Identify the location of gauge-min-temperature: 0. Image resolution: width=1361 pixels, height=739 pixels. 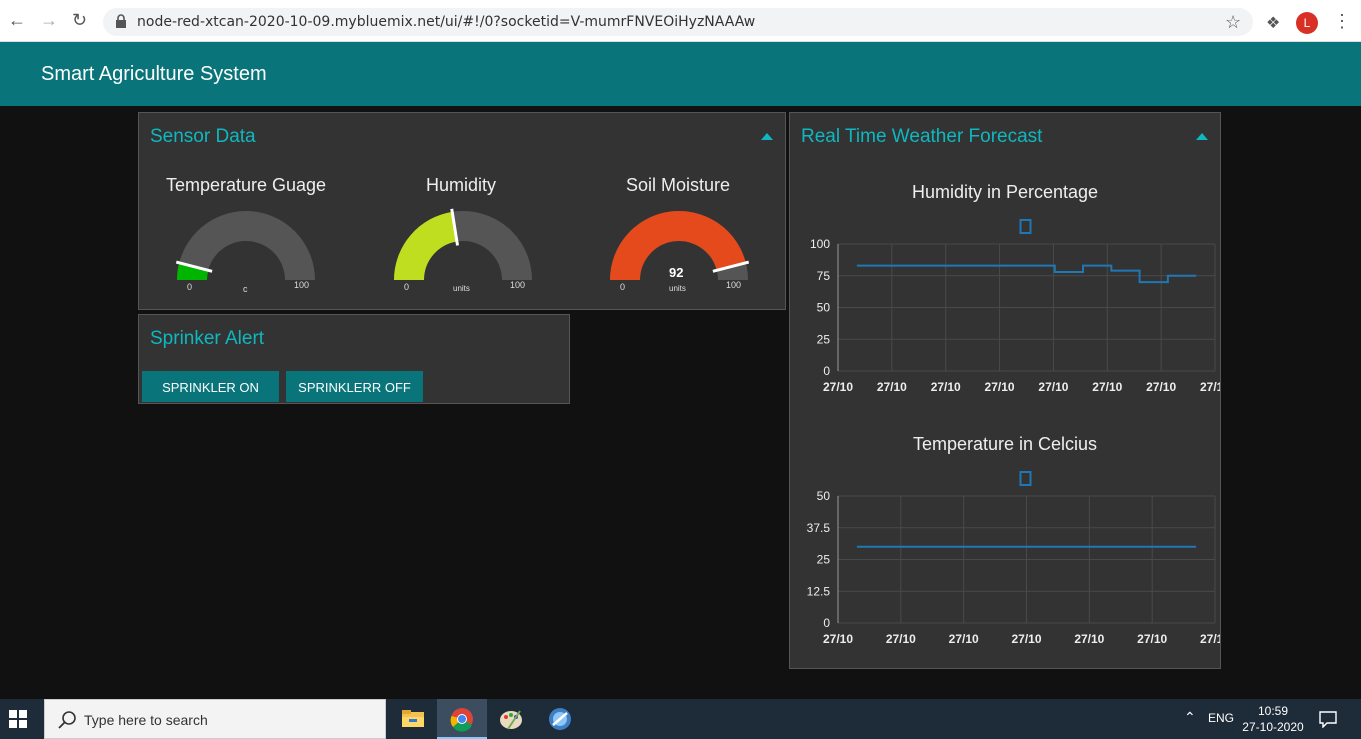
(190, 287).